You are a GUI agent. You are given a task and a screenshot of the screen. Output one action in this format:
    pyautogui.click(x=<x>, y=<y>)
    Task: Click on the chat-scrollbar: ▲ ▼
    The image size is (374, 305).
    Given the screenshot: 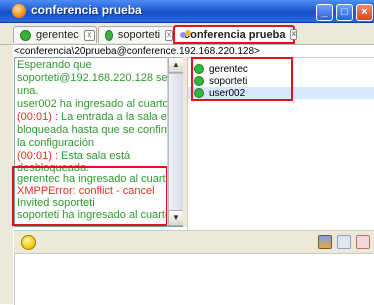 What is the action you would take?
    pyautogui.click(x=175, y=141)
    